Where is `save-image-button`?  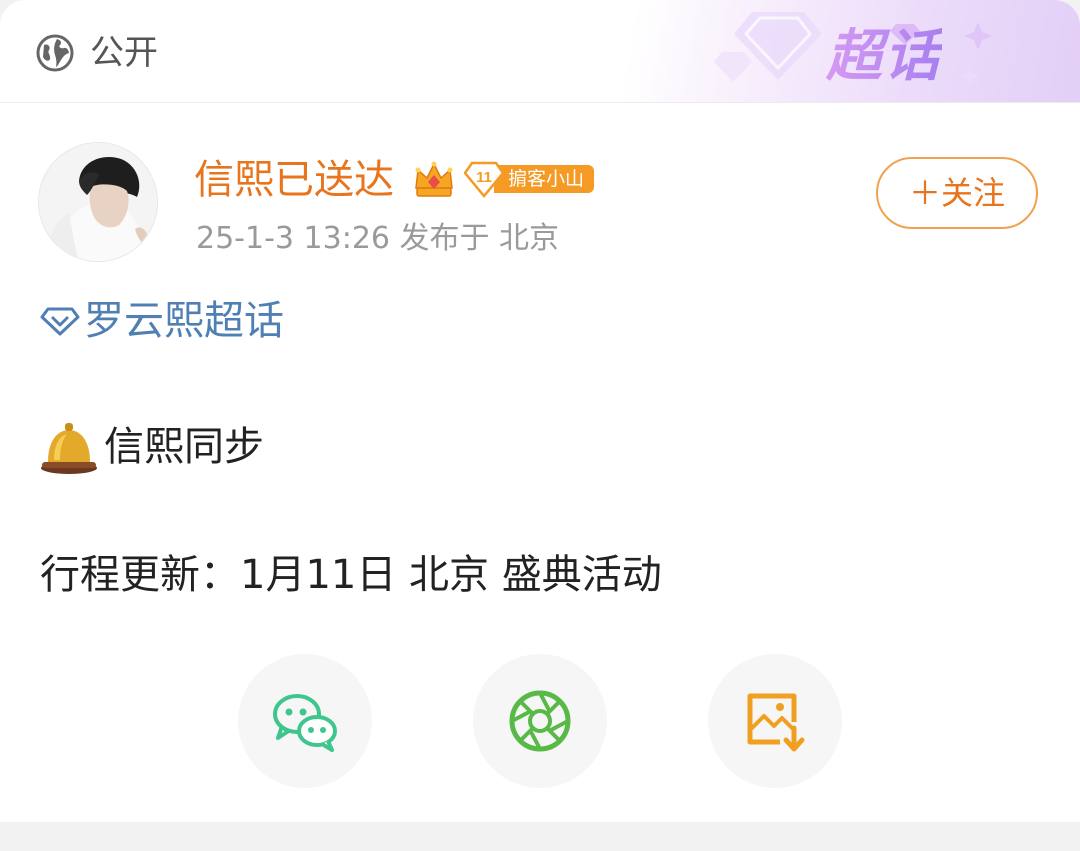 save-image-button is located at coordinates (775, 721).